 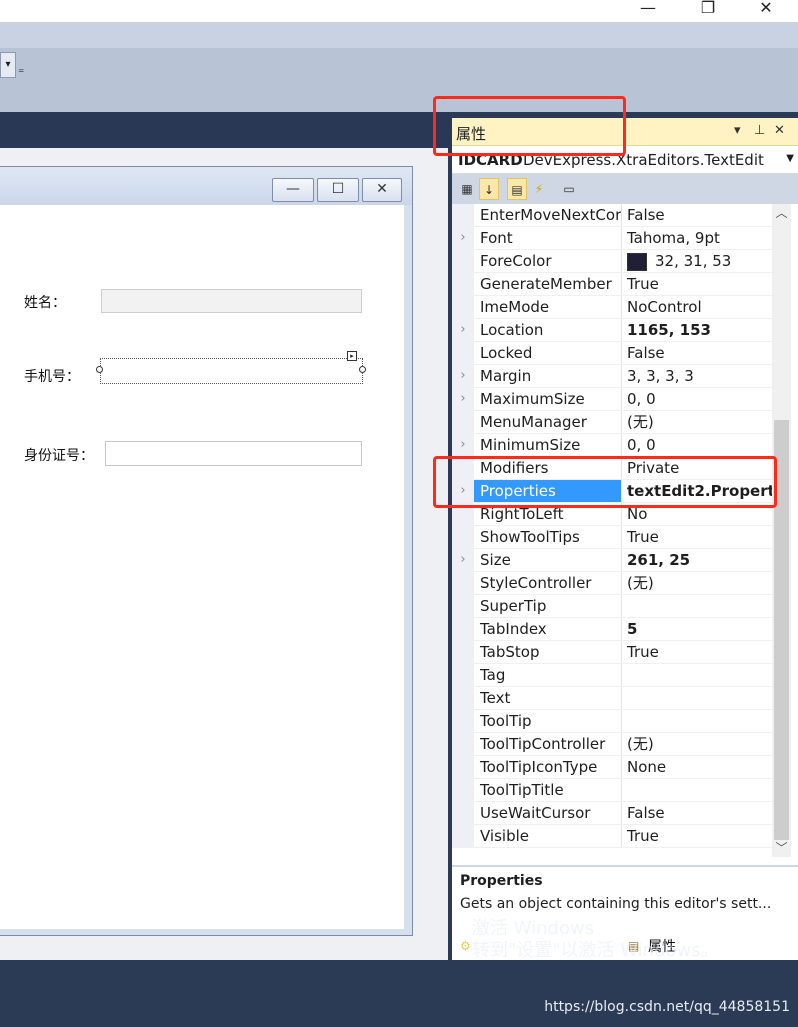 What do you see at coordinates (548, 261) in the screenshot?
I see `property-name: ForeColor` at bounding box center [548, 261].